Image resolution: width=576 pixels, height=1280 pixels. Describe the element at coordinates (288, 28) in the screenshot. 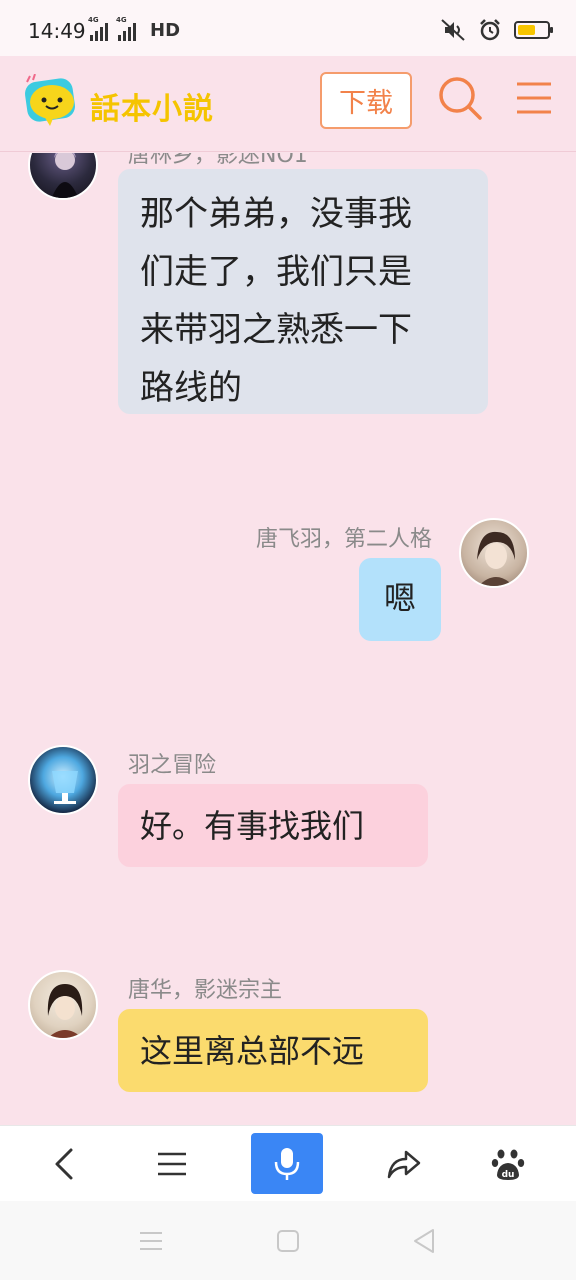

I see `status-bar: 14:49 4G 4G HD` at that location.